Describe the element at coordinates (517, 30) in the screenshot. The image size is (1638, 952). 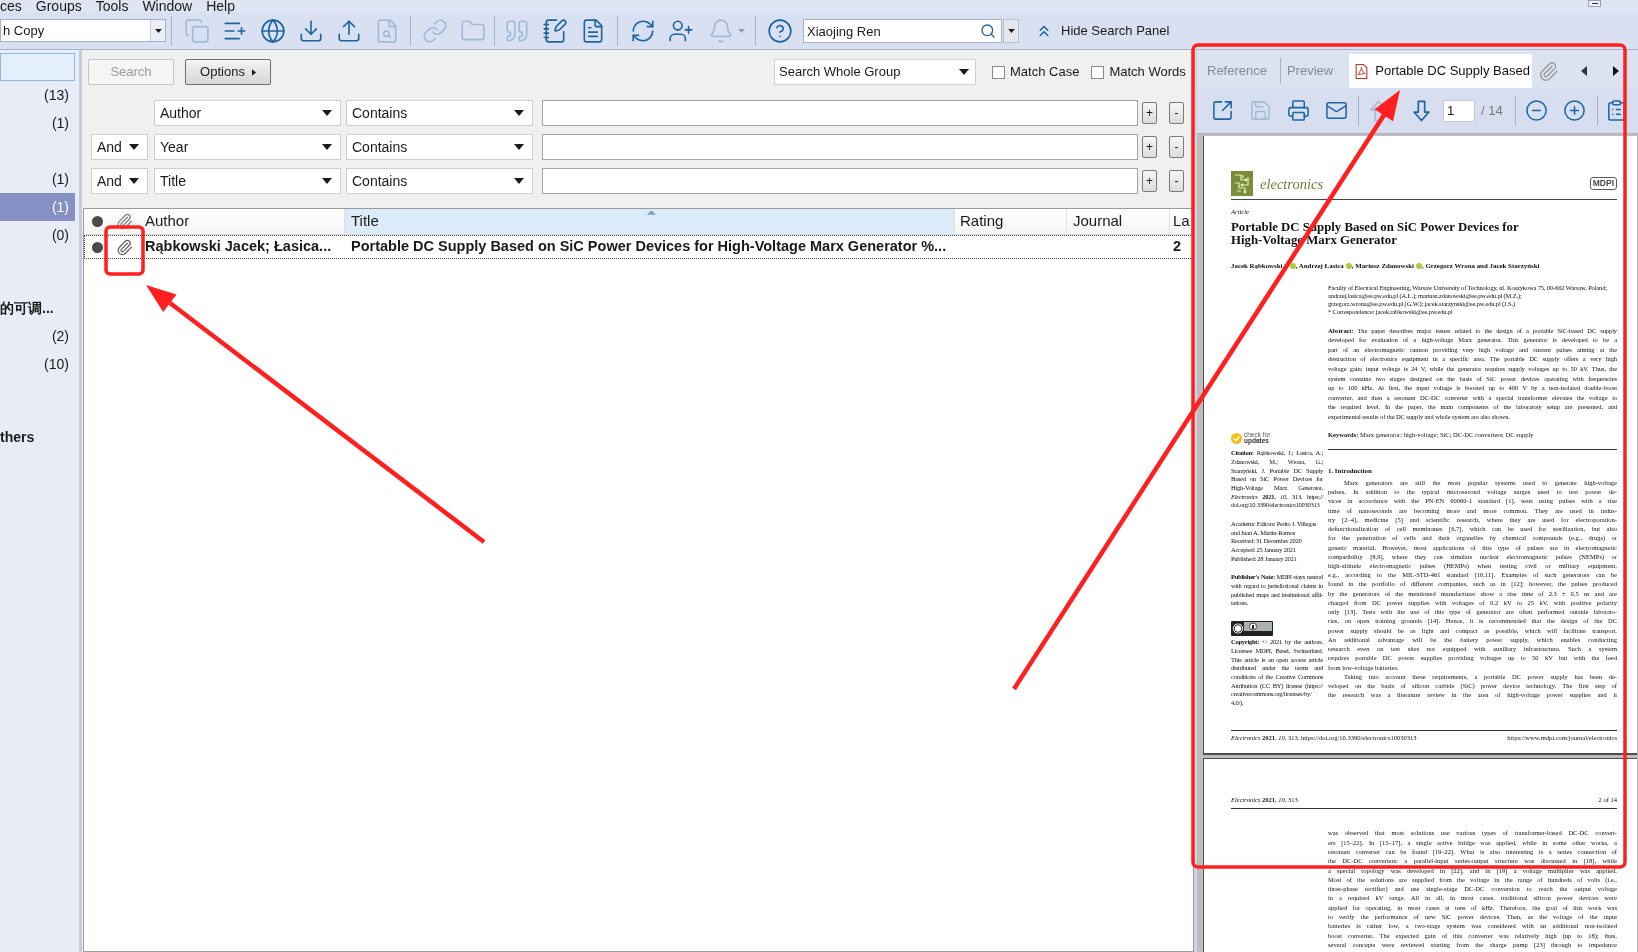
I see `quote-icon` at that location.